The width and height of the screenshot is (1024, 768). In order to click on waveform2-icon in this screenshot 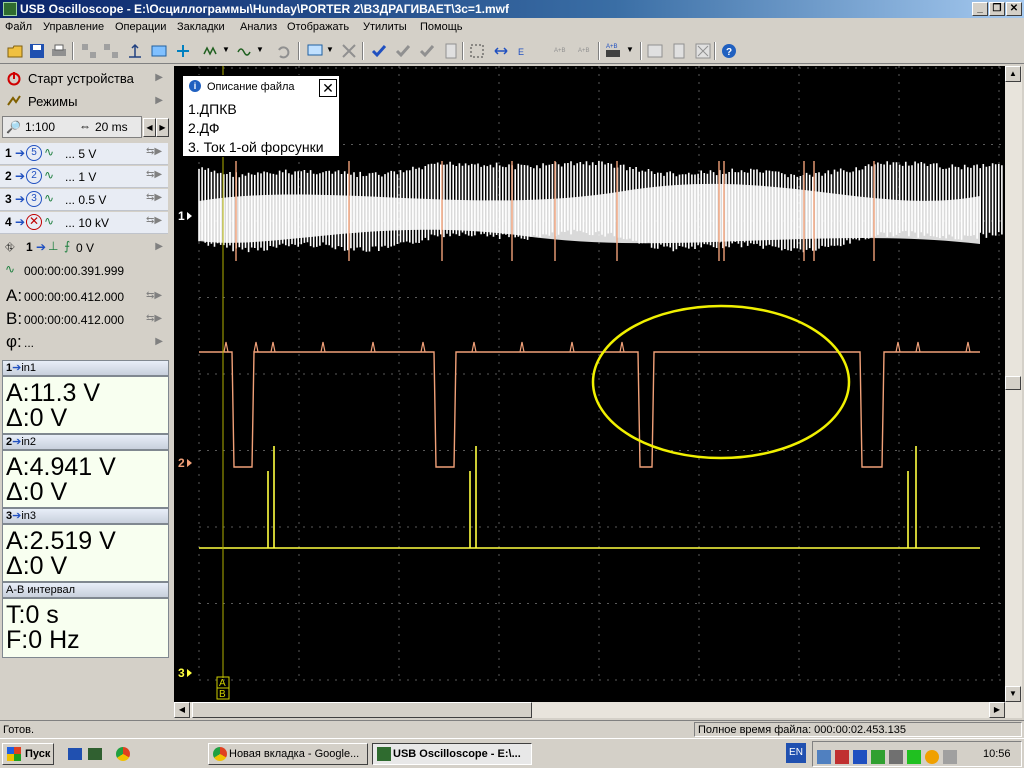, I will do `click(245, 51)`.